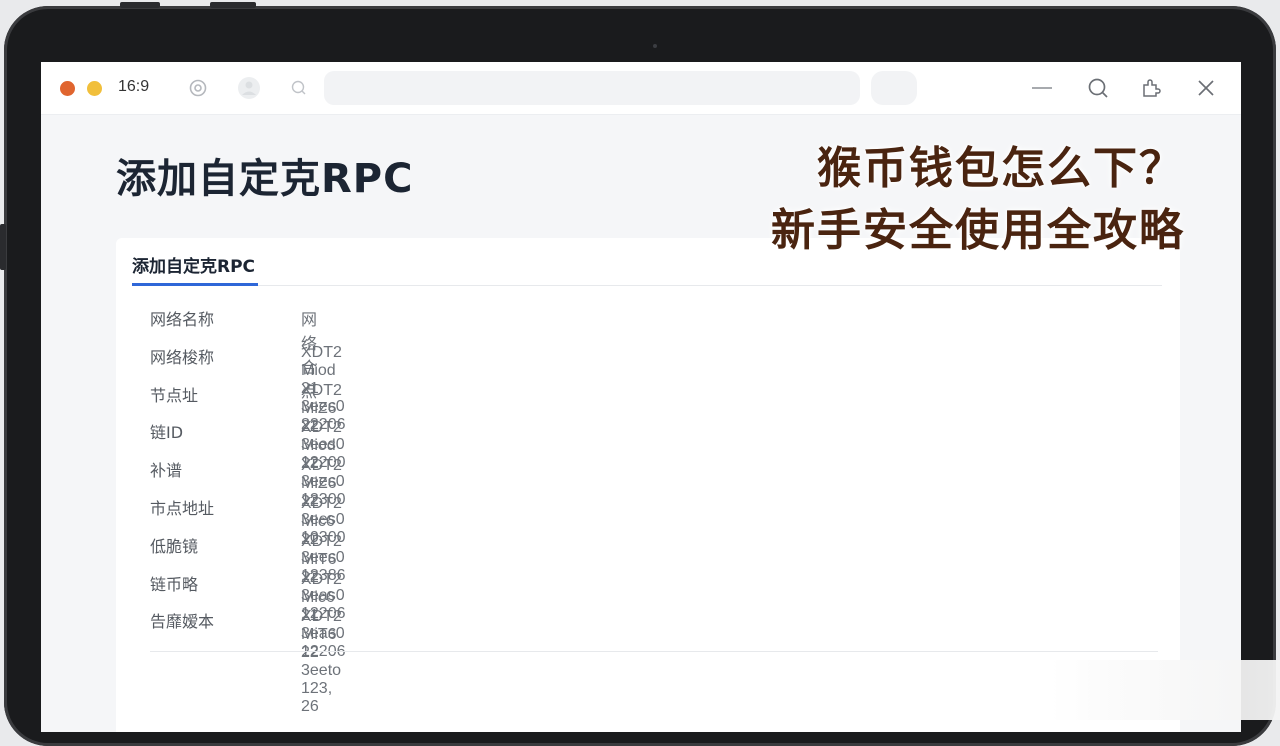 The width and height of the screenshot is (1280, 746). What do you see at coordinates (220, 394) in the screenshot?
I see `field-label: 节点址` at bounding box center [220, 394].